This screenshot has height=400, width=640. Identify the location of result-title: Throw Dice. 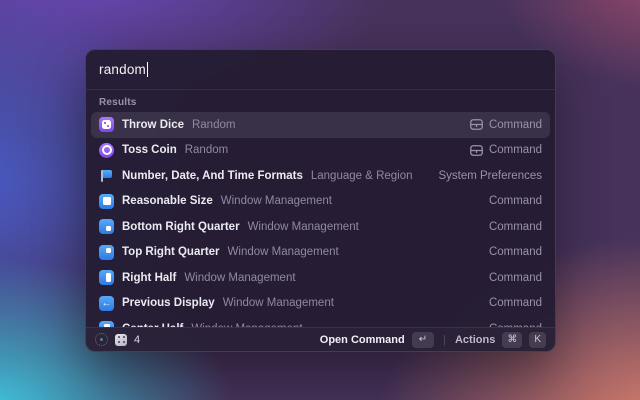
(153, 124).